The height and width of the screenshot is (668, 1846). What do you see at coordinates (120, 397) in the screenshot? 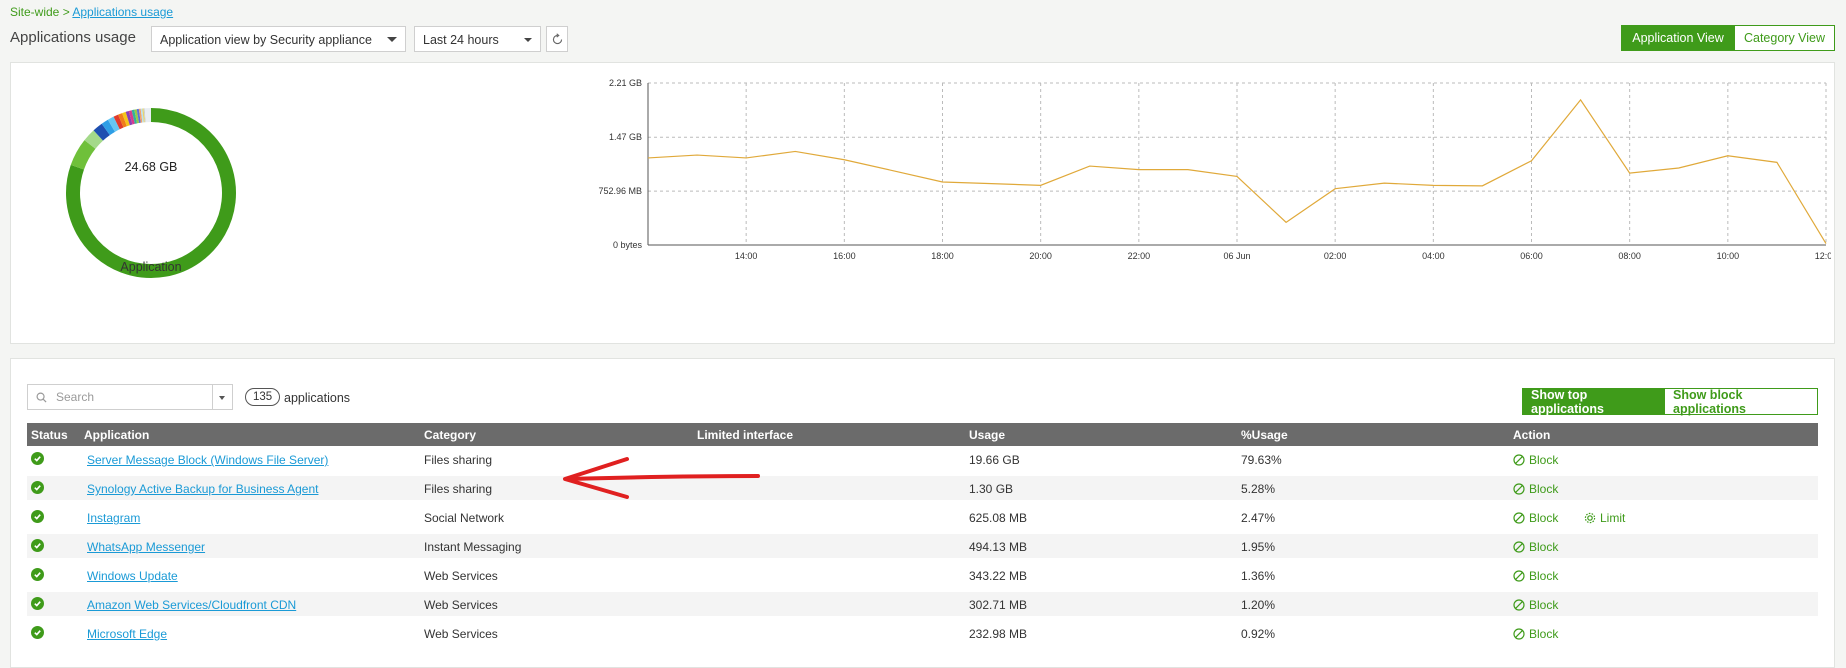
I see `search-input: Search` at bounding box center [120, 397].